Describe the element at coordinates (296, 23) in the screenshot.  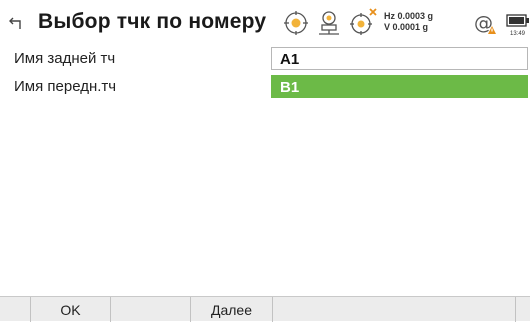
I see `target-prism-icon` at that location.